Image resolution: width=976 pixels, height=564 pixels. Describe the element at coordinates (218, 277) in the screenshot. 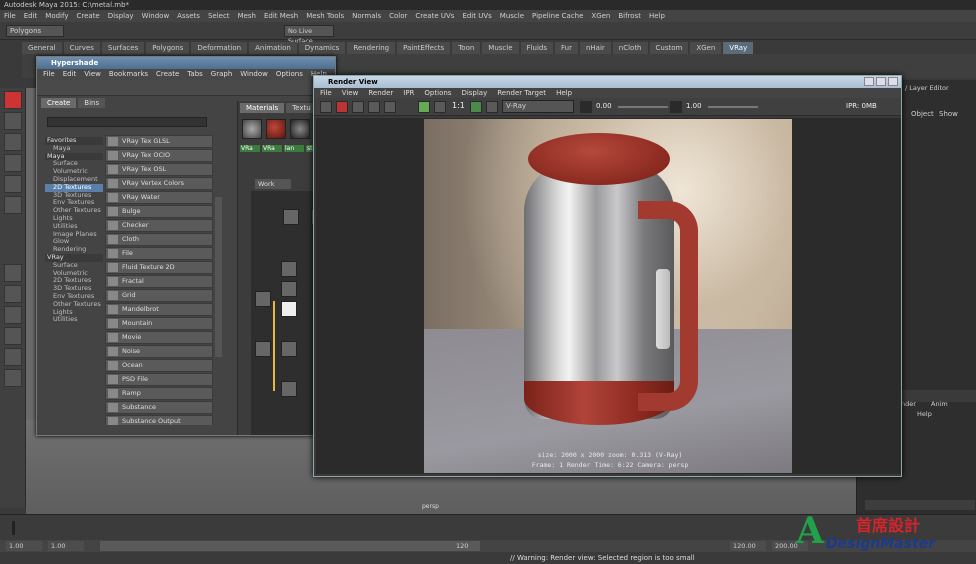

I see `node-list-scrollbar` at that location.